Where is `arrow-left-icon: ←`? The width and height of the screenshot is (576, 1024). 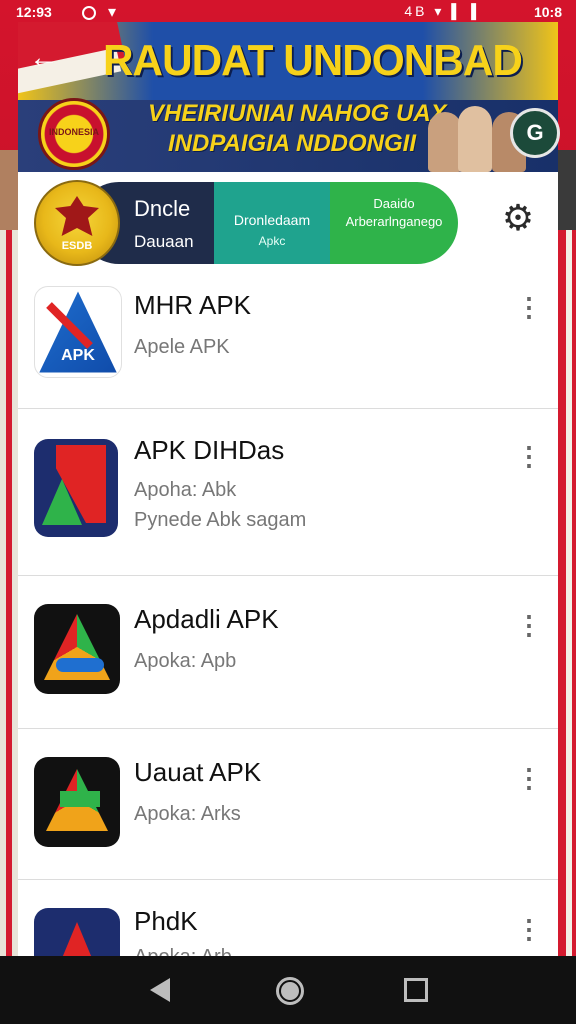
arrow-left-icon: ← is located at coordinates (44, 57).